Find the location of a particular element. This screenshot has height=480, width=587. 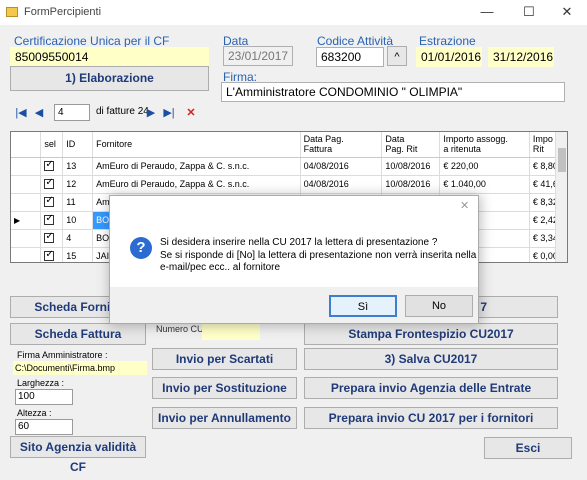

codice-attivita-field: 683200 is located at coordinates (350, 57).